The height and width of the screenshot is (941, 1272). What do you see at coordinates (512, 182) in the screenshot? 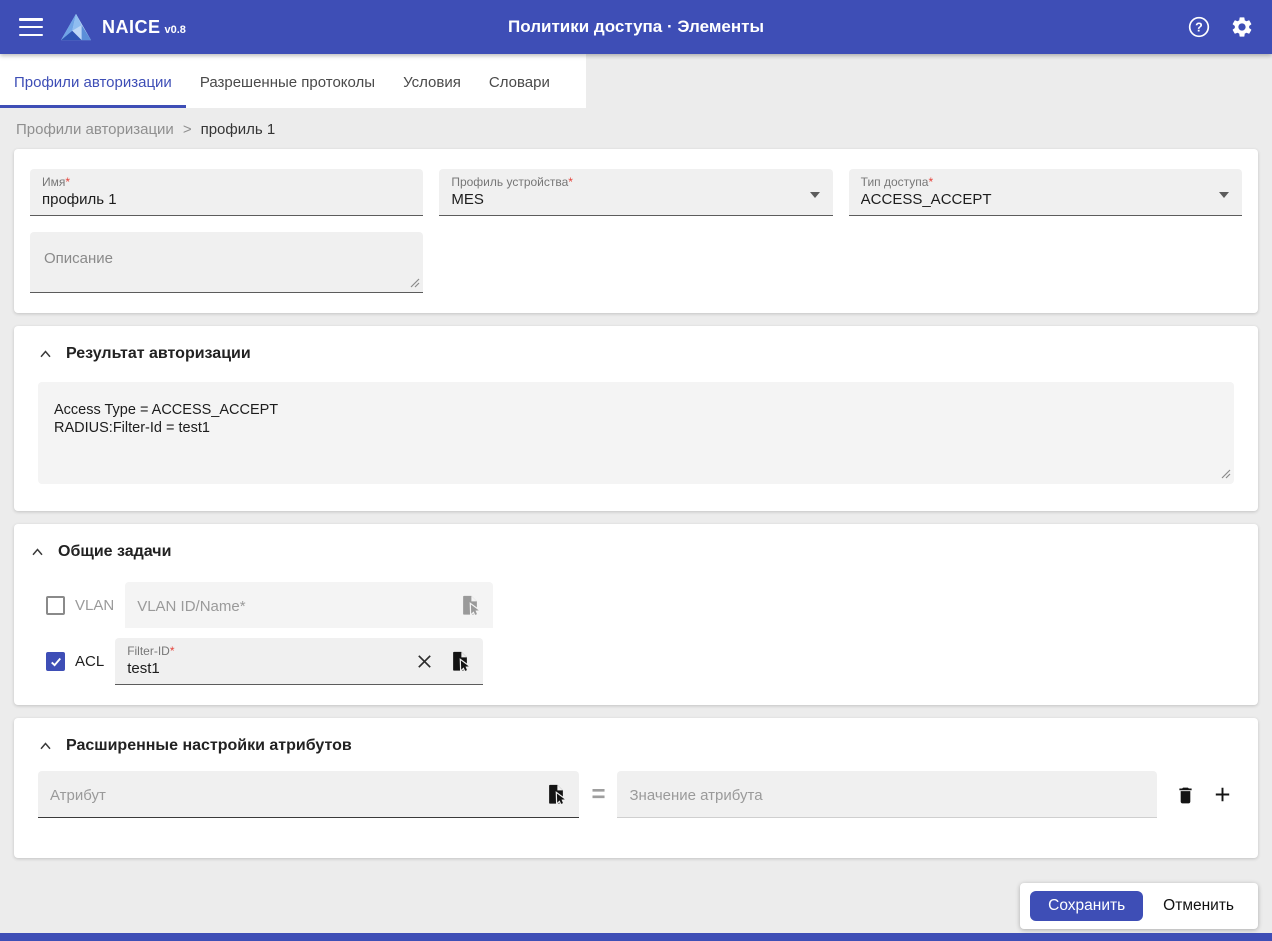
I see `device-profile-label: Профиль устройства*` at bounding box center [512, 182].